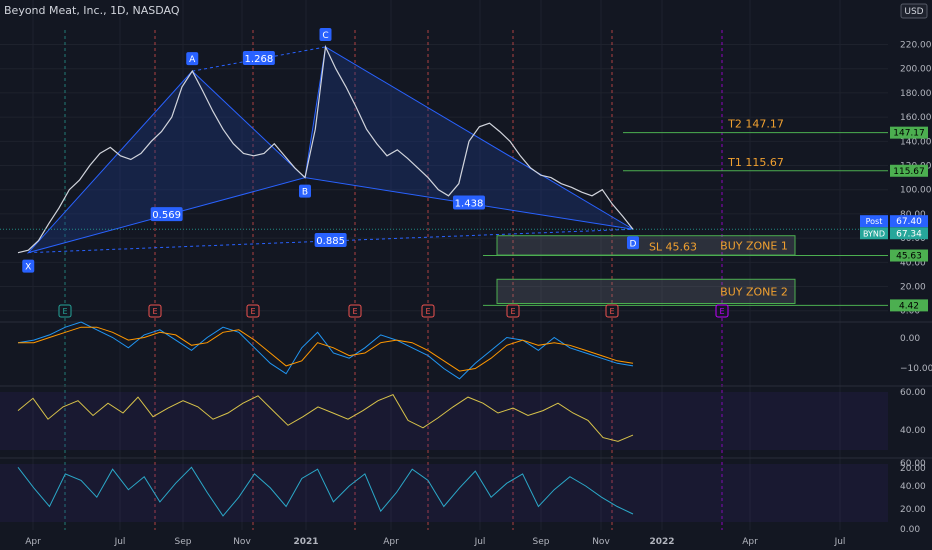  What do you see at coordinates (916, 94) in the screenshot?
I see `price-tick-label: 180.00` at bounding box center [916, 94].